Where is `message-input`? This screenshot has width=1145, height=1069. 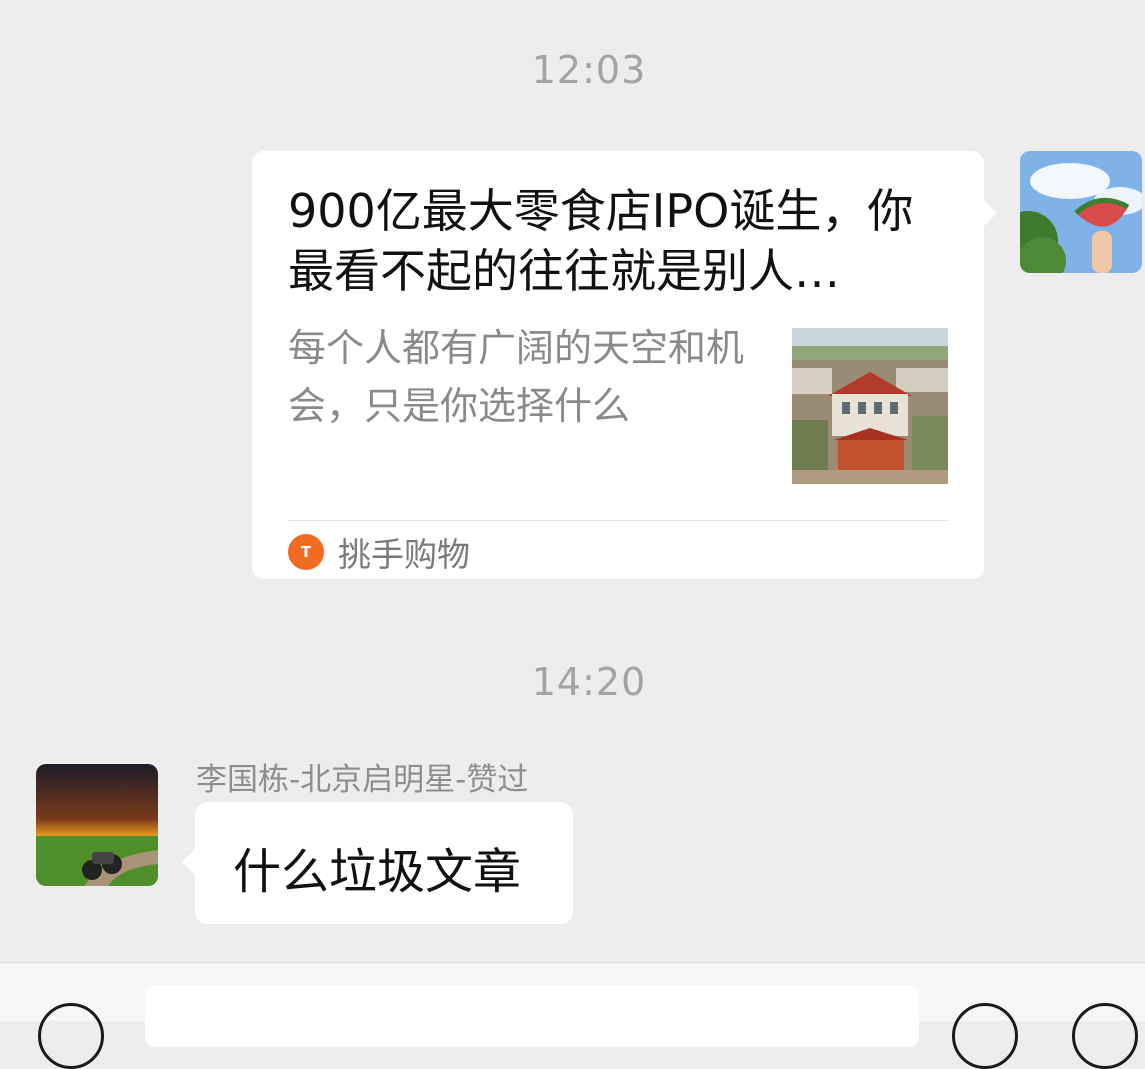 message-input is located at coordinates (532, 1016).